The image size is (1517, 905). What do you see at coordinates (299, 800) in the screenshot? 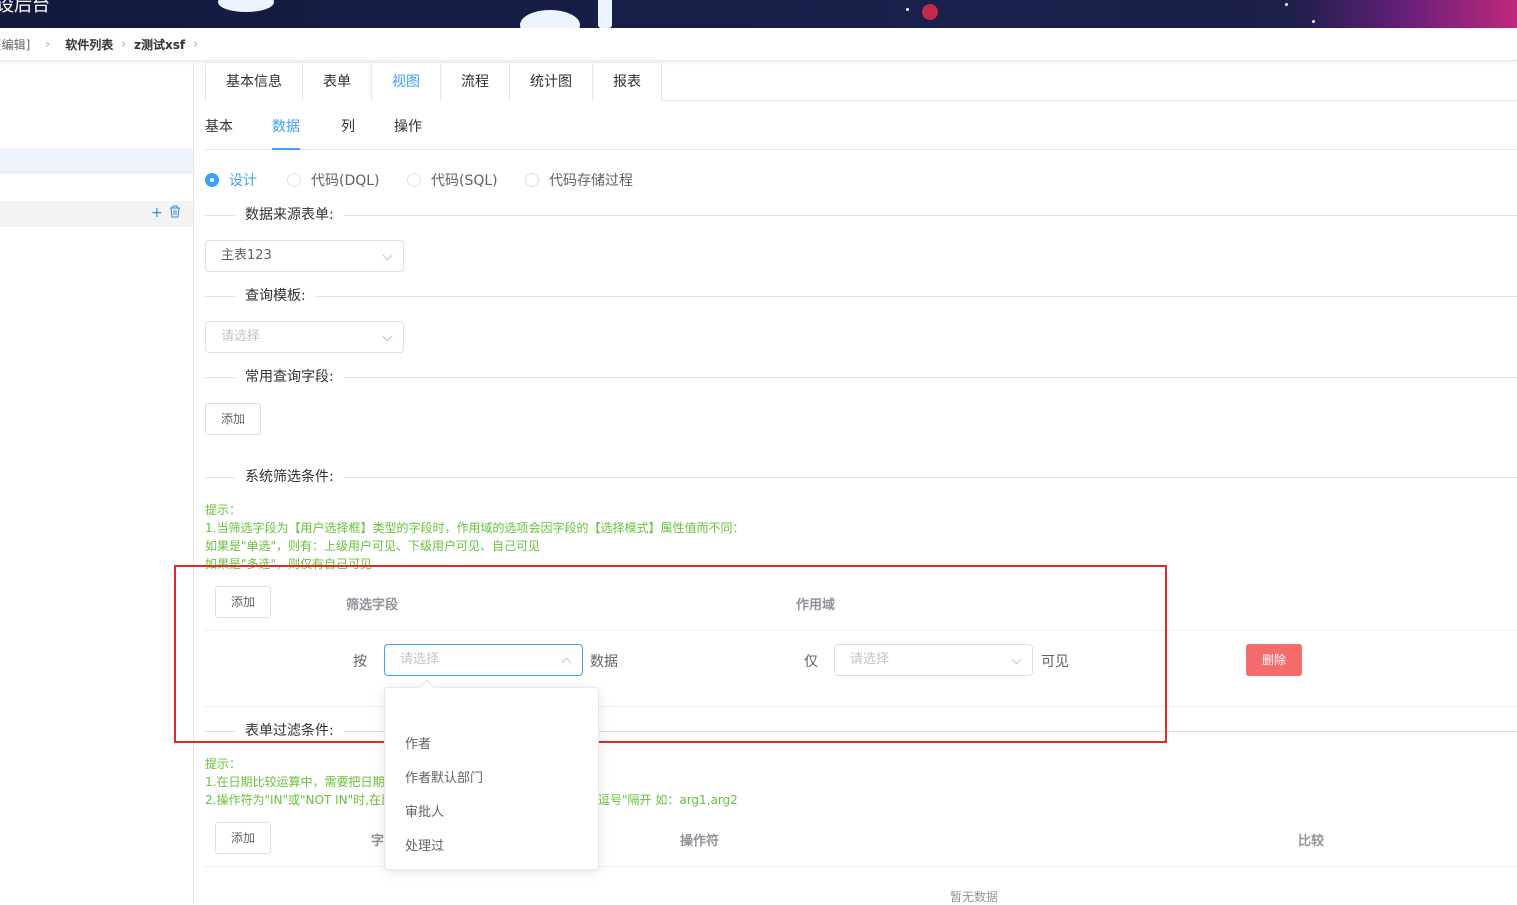
I see `hint-line: 2.操作符为"IN"或"NOT IN"时,在比` at bounding box center [299, 800].